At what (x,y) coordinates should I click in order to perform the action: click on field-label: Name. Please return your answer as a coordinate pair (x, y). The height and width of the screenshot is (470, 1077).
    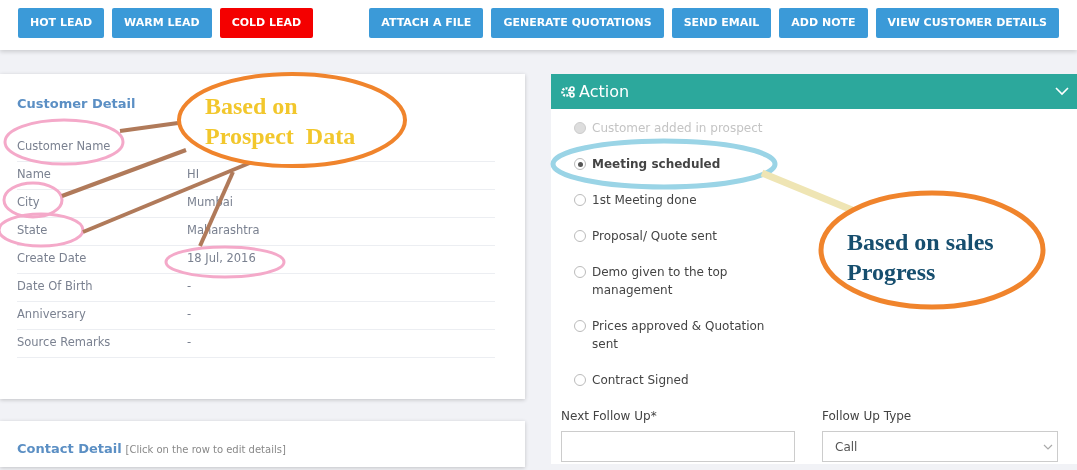
    Looking at the image, I should click on (34, 175).